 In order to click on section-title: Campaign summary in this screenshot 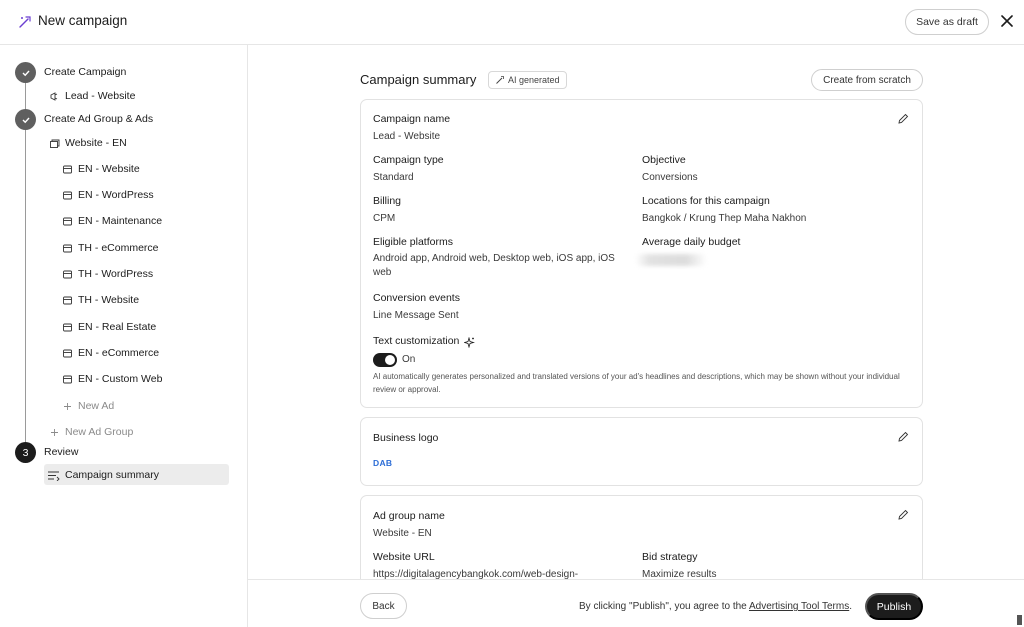, I will do `click(418, 79)`.